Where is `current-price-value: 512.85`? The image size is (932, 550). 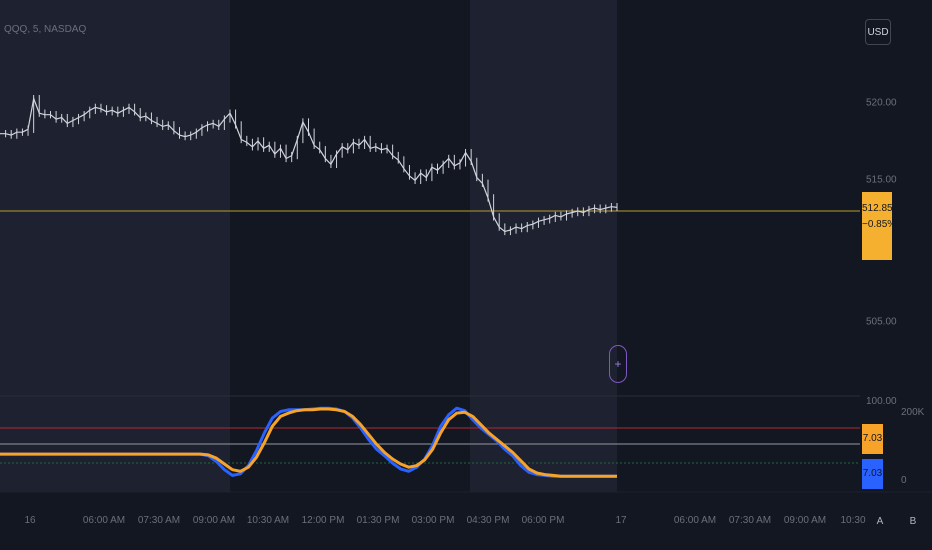
current-price-value: 512.85 is located at coordinates (877, 208).